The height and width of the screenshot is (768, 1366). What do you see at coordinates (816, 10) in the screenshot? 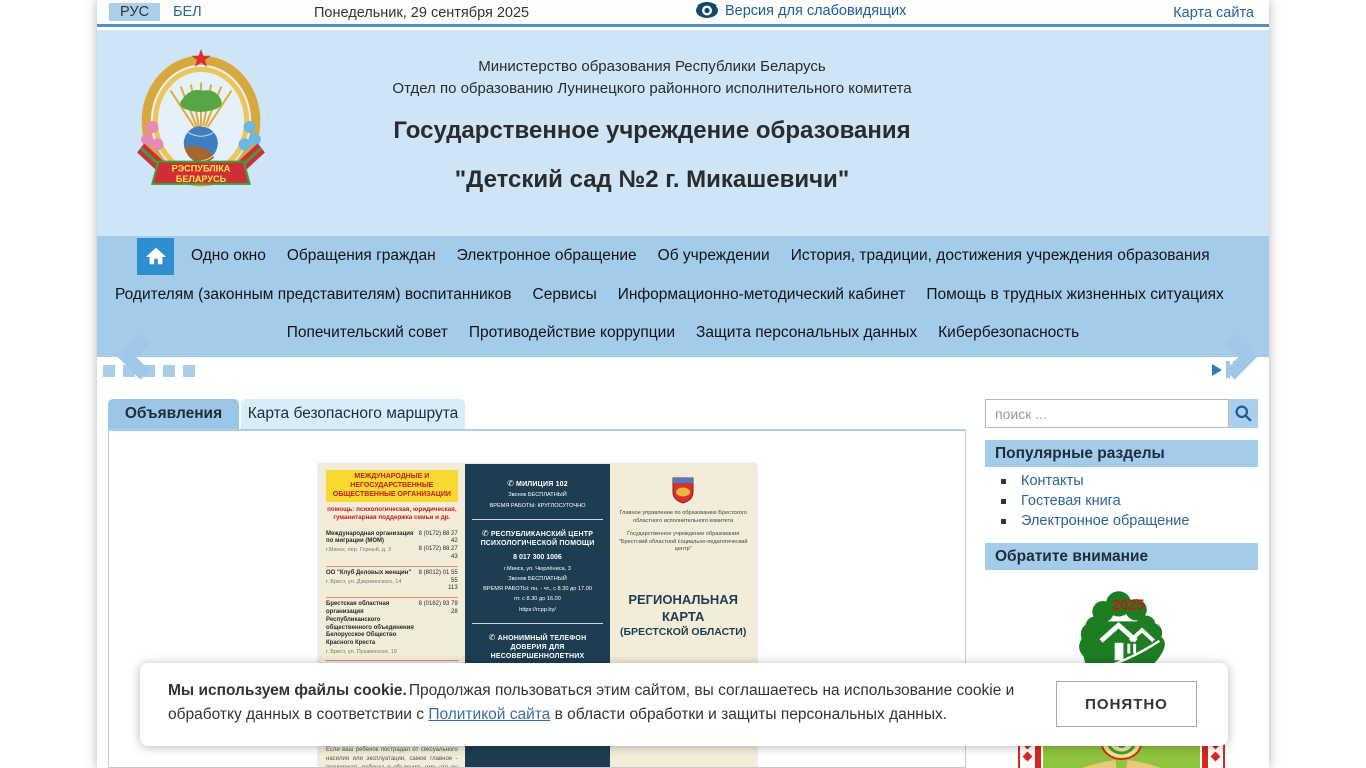
I see `accessibility-label: Версия для слабовидящих` at bounding box center [816, 10].